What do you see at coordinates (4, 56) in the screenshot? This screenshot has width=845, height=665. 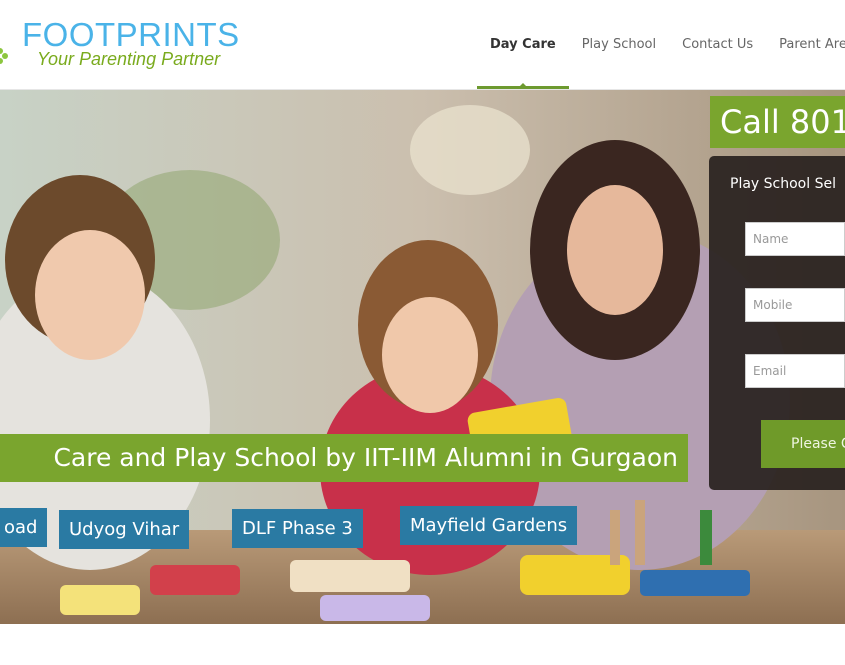 I see `flower-logo-icon` at bounding box center [4, 56].